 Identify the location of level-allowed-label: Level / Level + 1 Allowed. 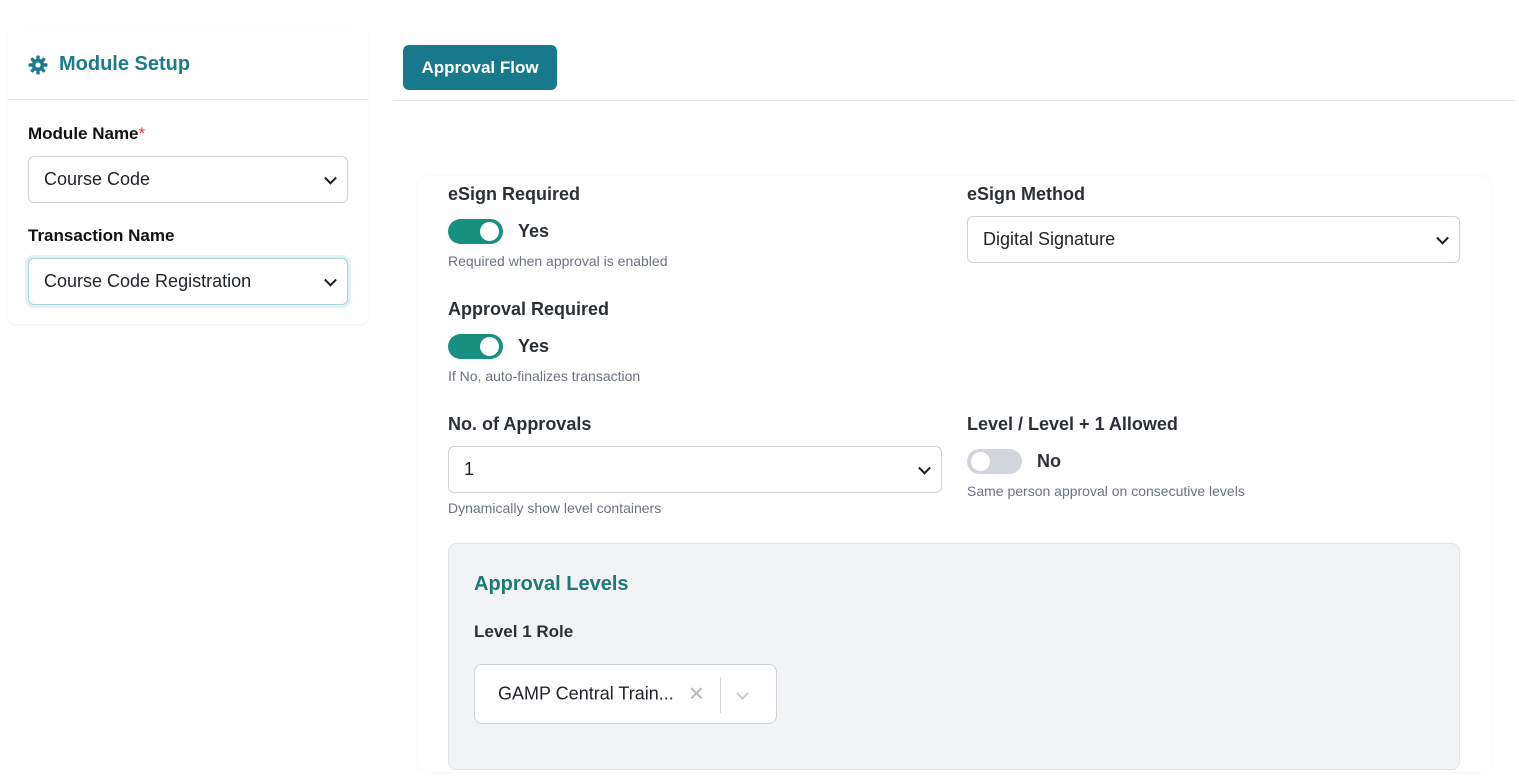
(1072, 424).